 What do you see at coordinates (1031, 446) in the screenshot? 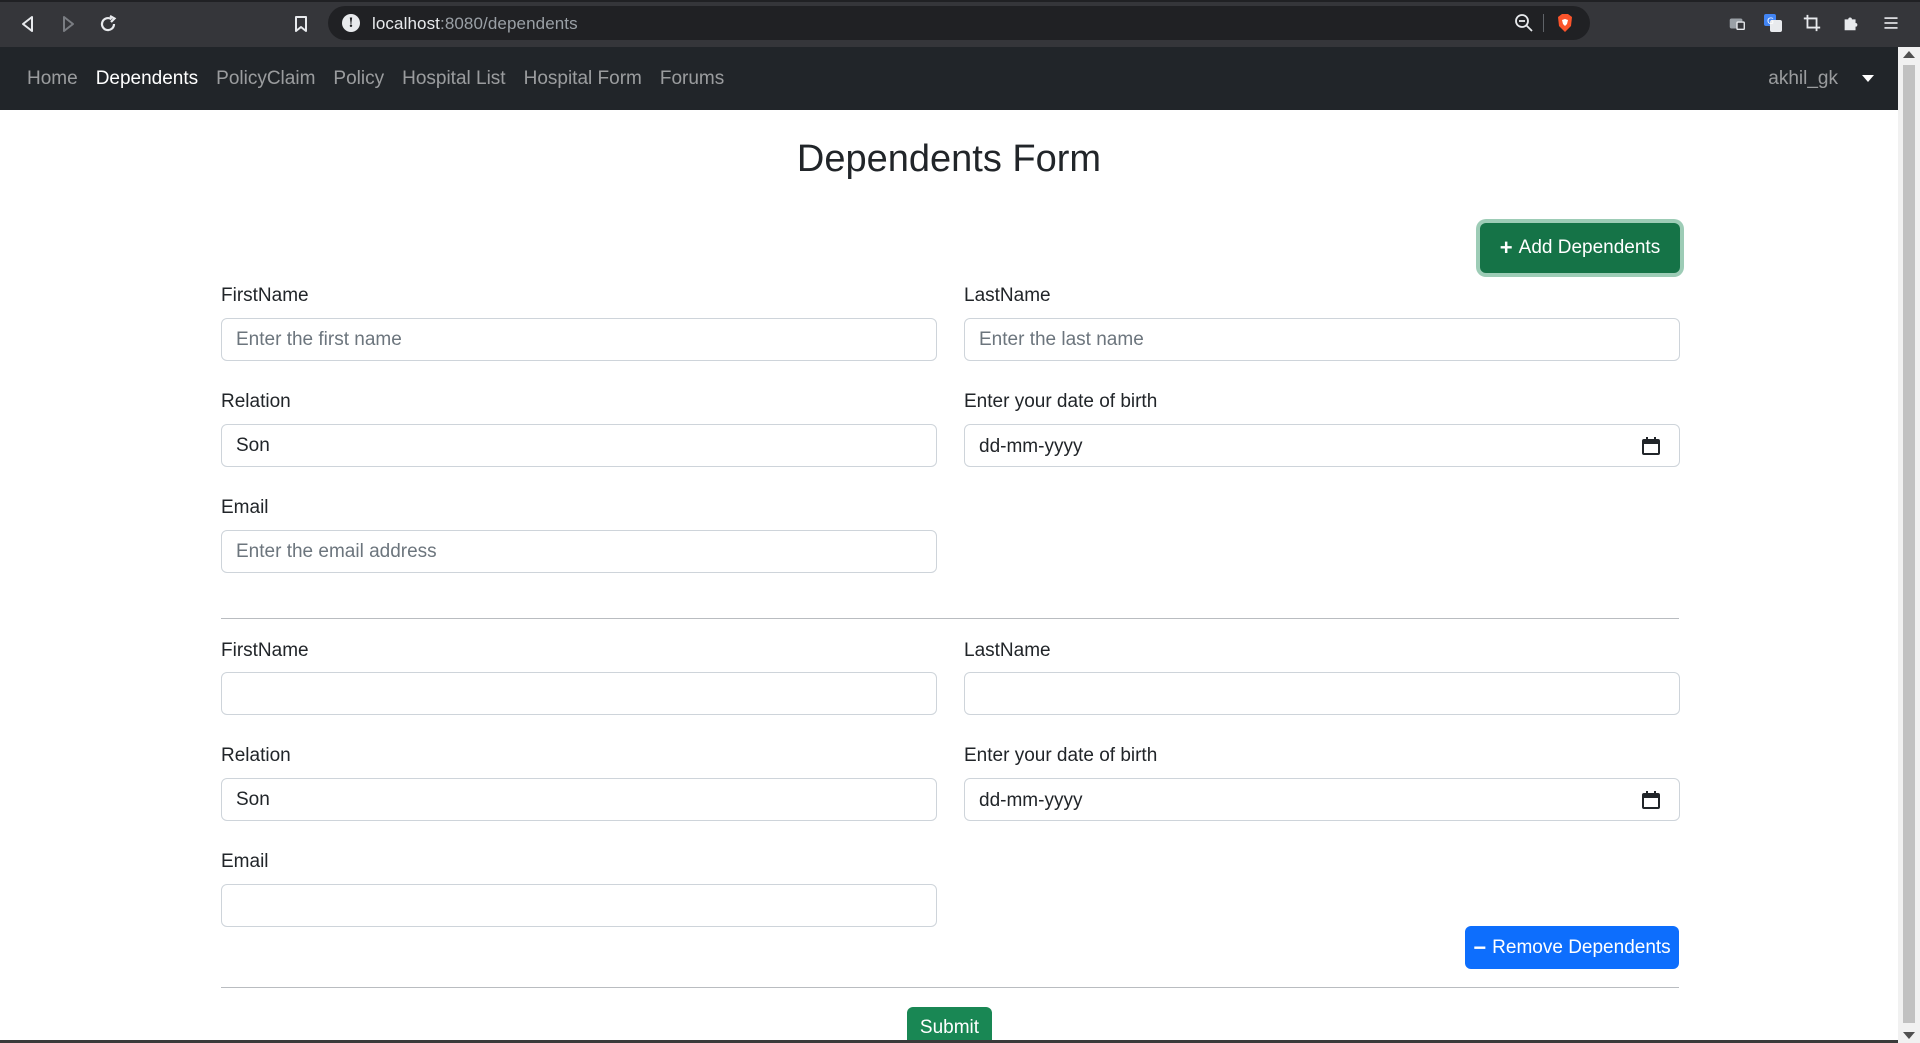
I see `dob-value: dd-mm-yyyy` at bounding box center [1031, 446].